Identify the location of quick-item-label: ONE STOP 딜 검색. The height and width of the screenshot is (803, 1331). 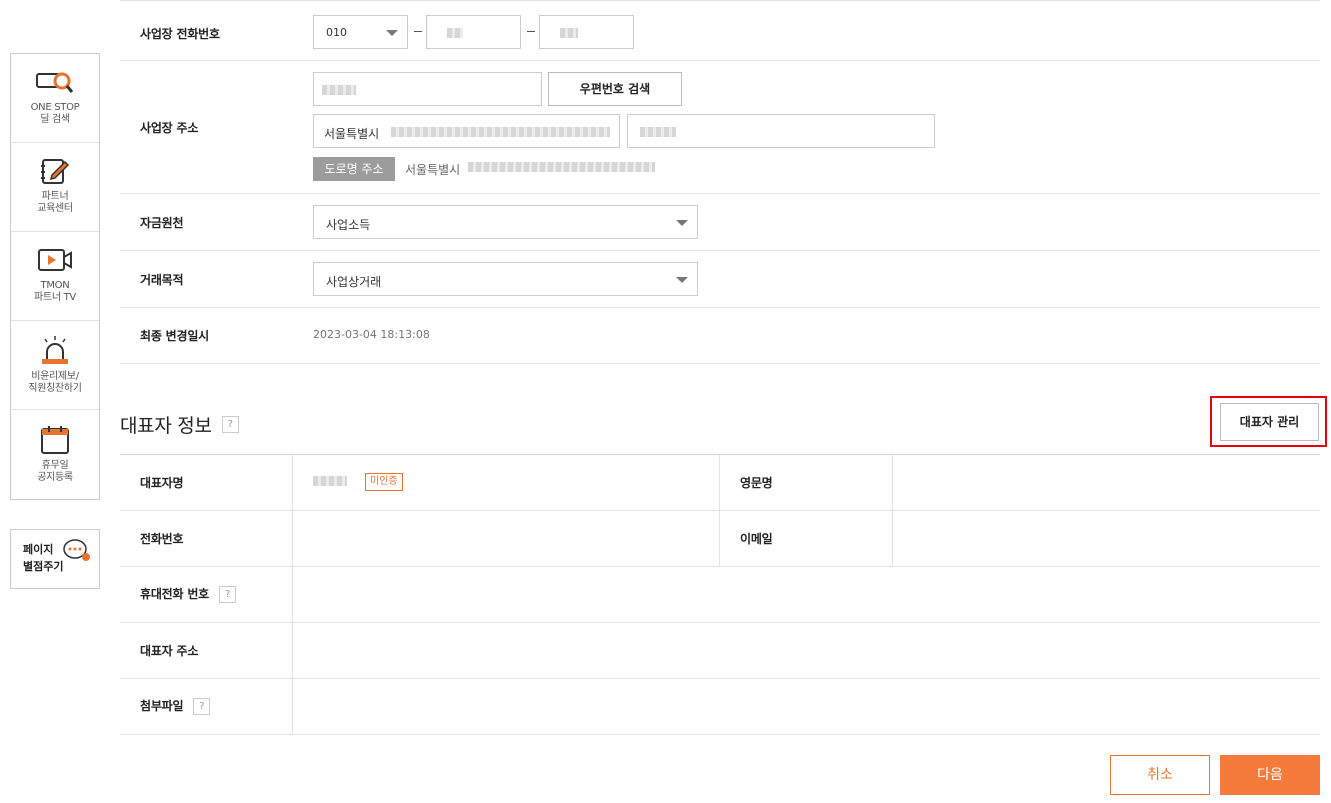
(55, 113).